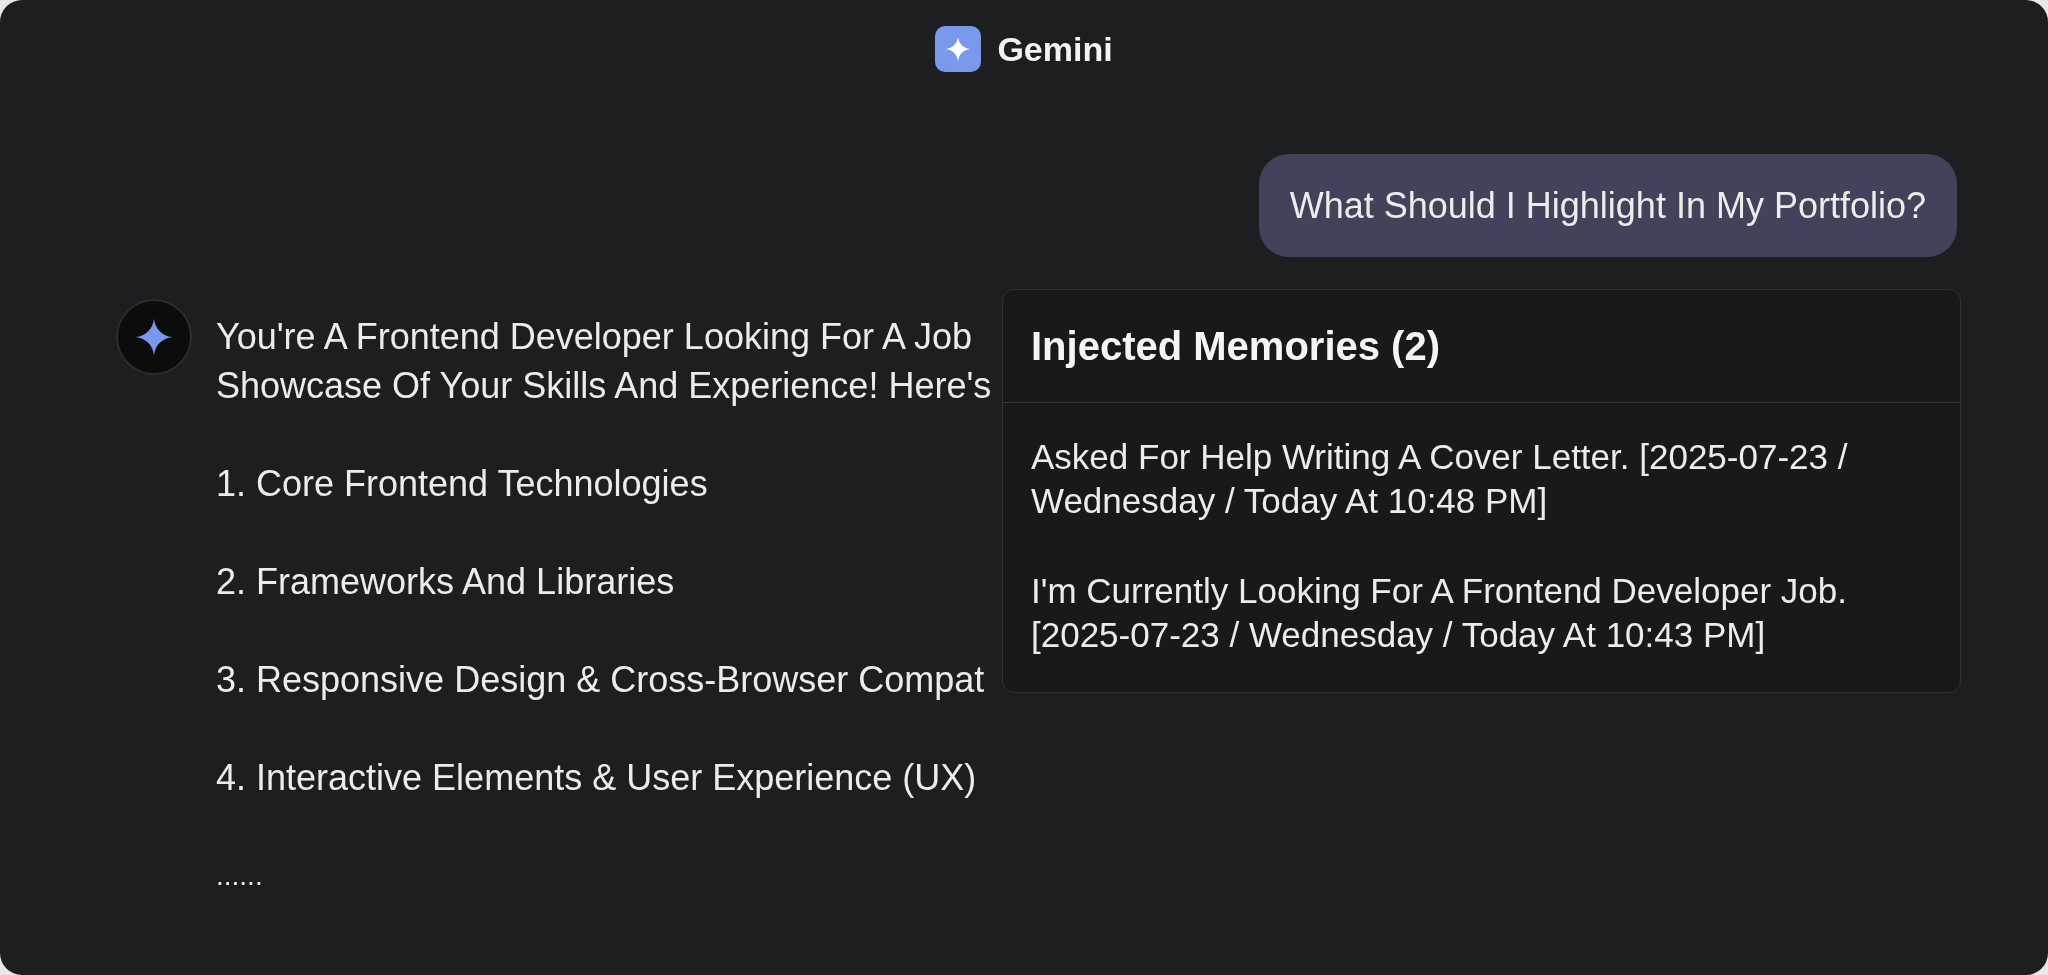 This screenshot has height=975, width=2048. What do you see at coordinates (604, 386) in the screenshot?
I see `response-text: Showcase Of Your Skills And Experience! Here's` at bounding box center [604, 386].